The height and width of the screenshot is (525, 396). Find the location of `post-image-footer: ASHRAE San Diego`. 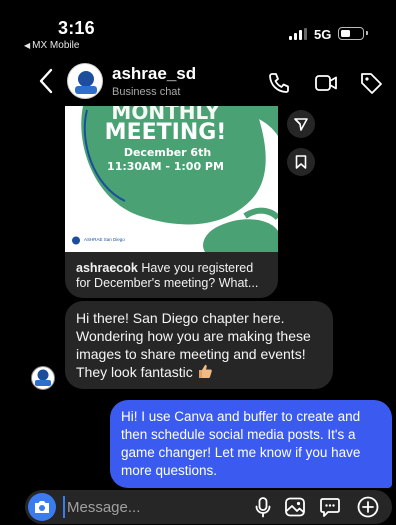

post-image-footer: ASHRAE San Diego is located at coordinates (104, 239).